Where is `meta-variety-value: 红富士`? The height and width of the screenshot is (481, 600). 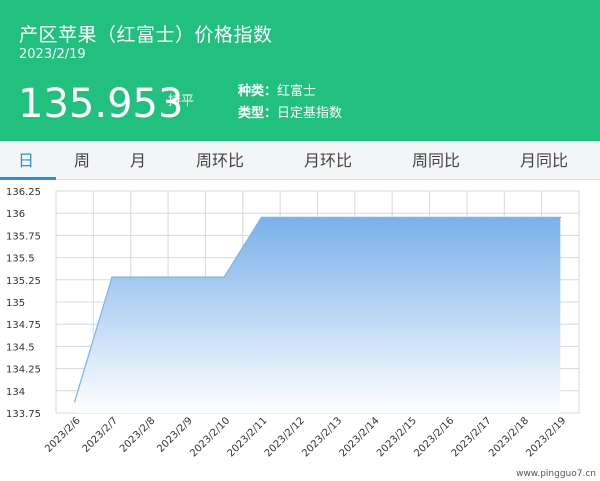 meta-variety-value: 红富士 is located at coordinates (297, 91).